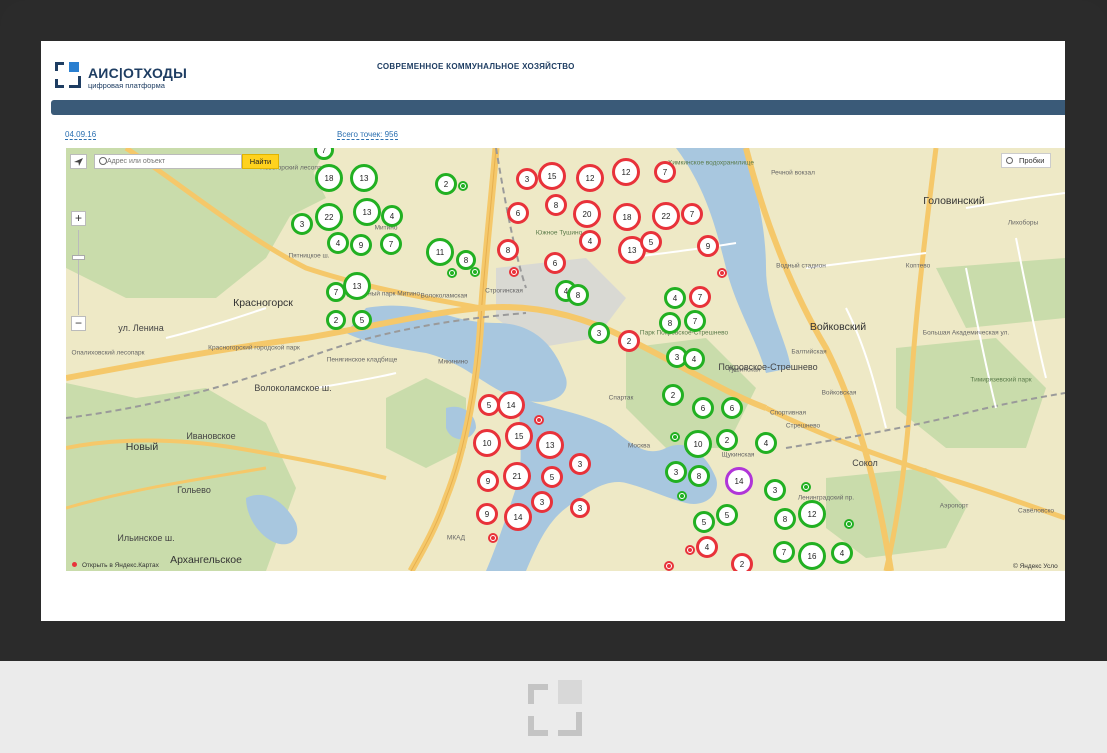 The height and width of the screenshot is (753, 1107). Describe the element at coordinates (1026, 160) in the screenshot. I see `traffic-button: Пробки` at that location.